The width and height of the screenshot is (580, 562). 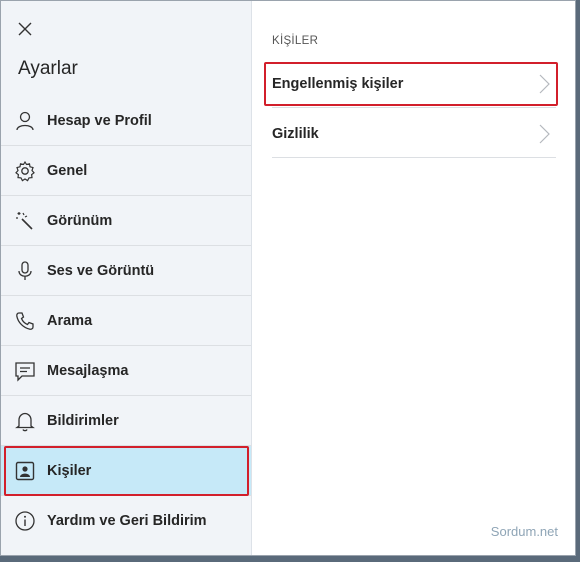 What do you see at coordinates (25, 221) in the screenshot?
I see `magic-wand-icon` at bounding box center [25, 221].